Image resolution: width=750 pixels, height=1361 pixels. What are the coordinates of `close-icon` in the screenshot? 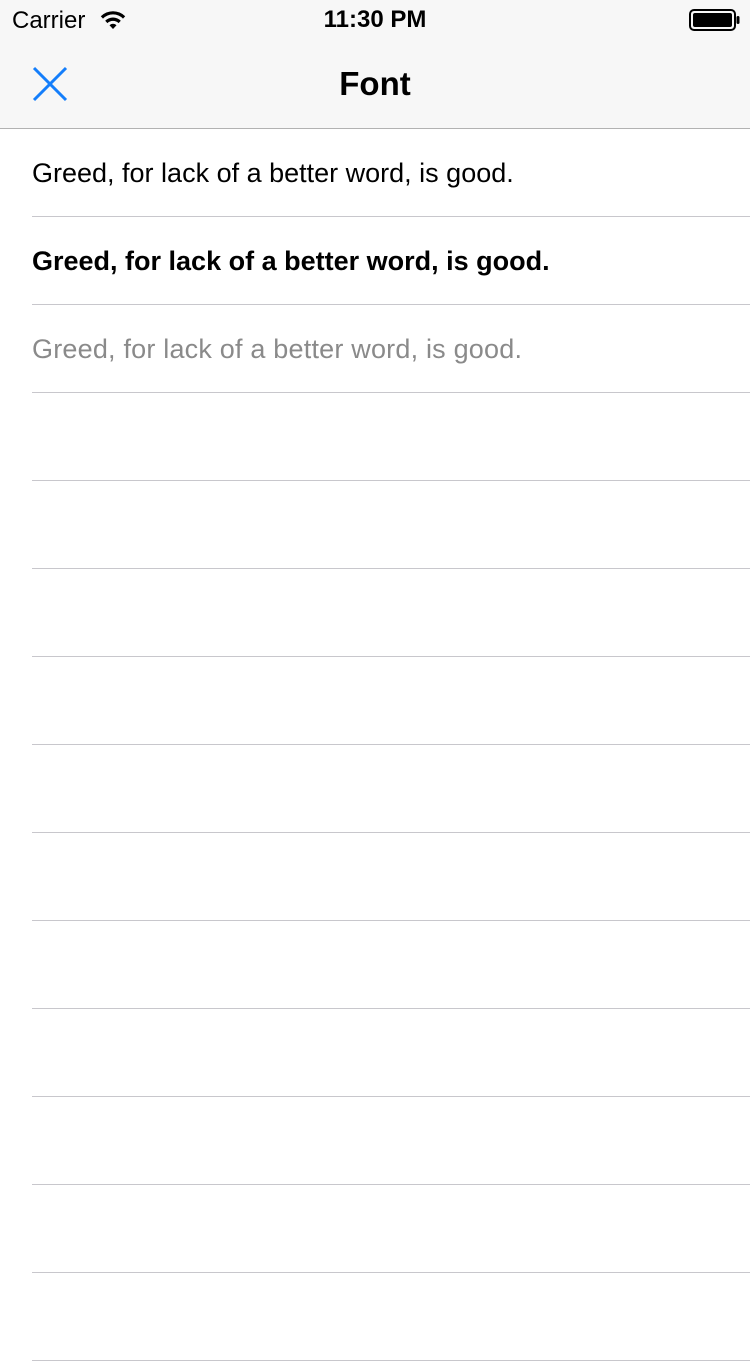 It's located at (50, 84).